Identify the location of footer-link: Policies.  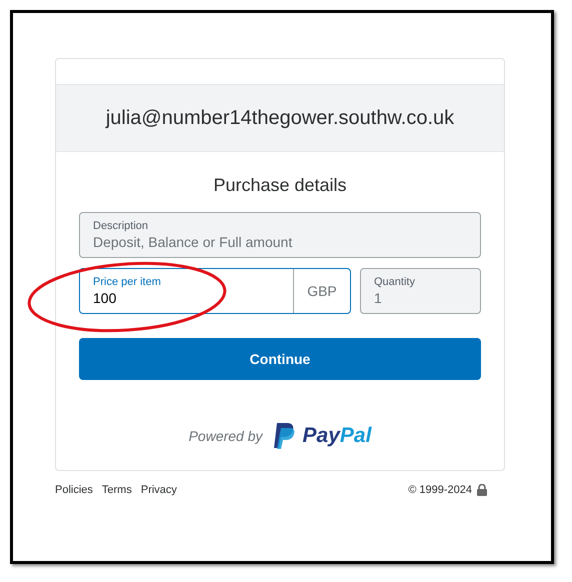
(74, 490).